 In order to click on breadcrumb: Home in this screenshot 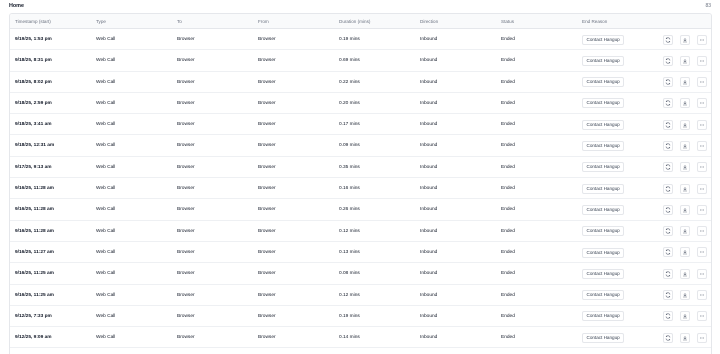, I will do `click(16, 6)`.